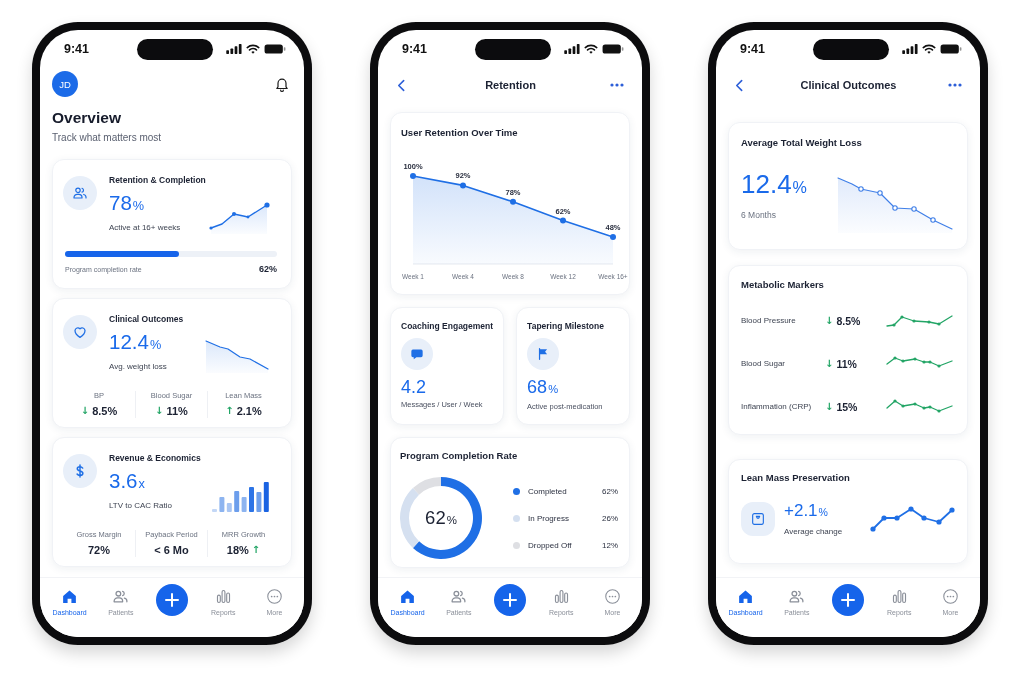  What do you see at coordinates (777, 406) in the screenshot?
I see `marker-label: Inflammation (CRP)` at bounding box center [777, 406].